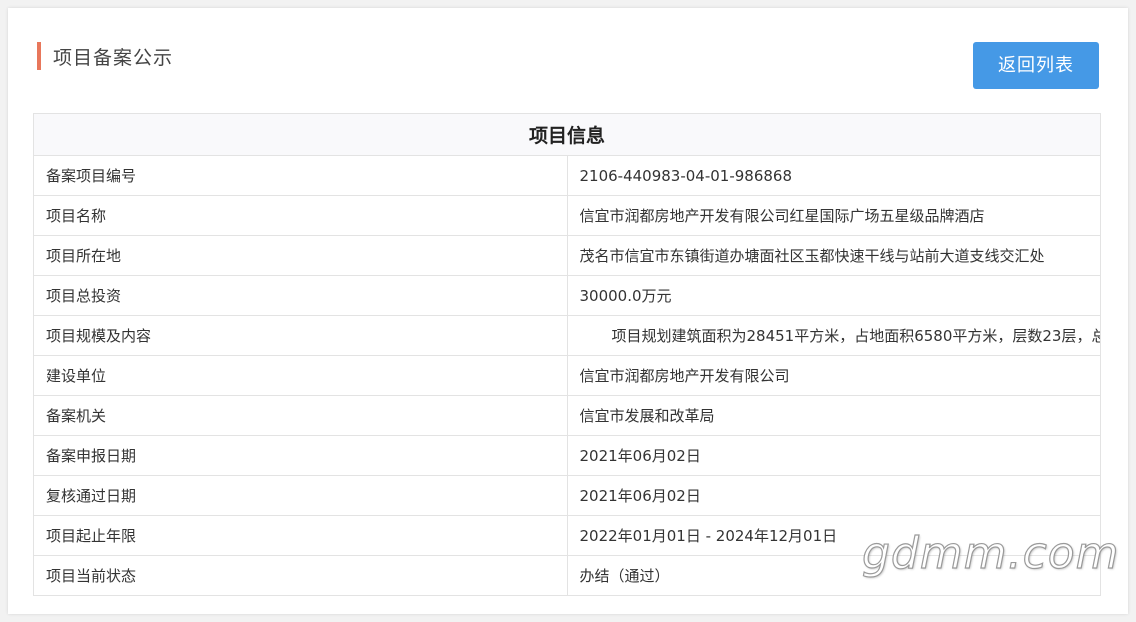 The width and height of the screenshot is (1136, 622). I want to click on row-label-filing-authority: 备案机关, so click(300, 415).